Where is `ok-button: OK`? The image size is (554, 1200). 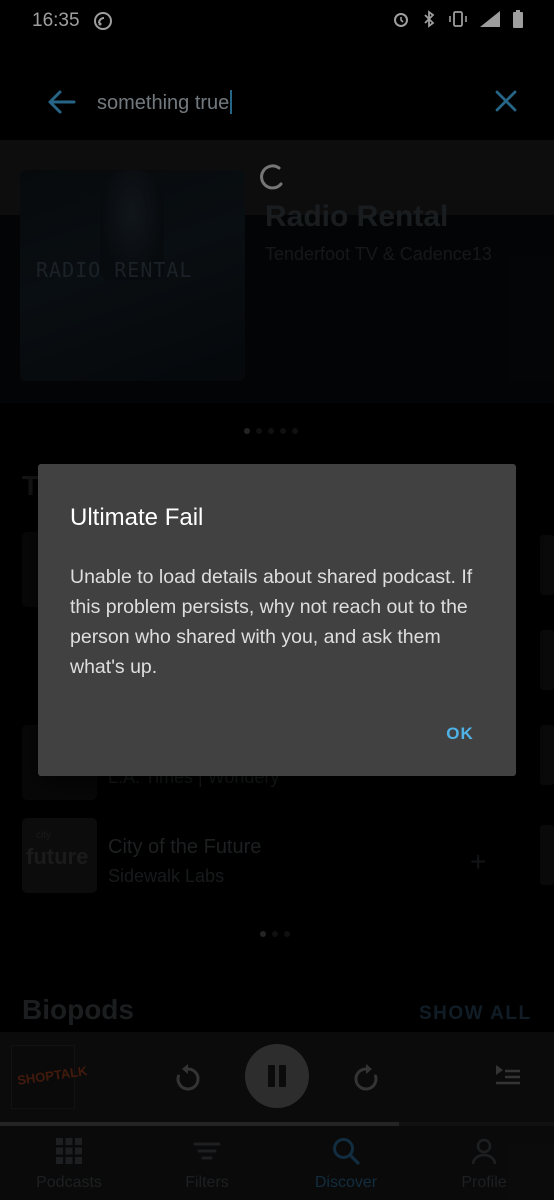 ok-button: OK is located at coordinates (460, 734).